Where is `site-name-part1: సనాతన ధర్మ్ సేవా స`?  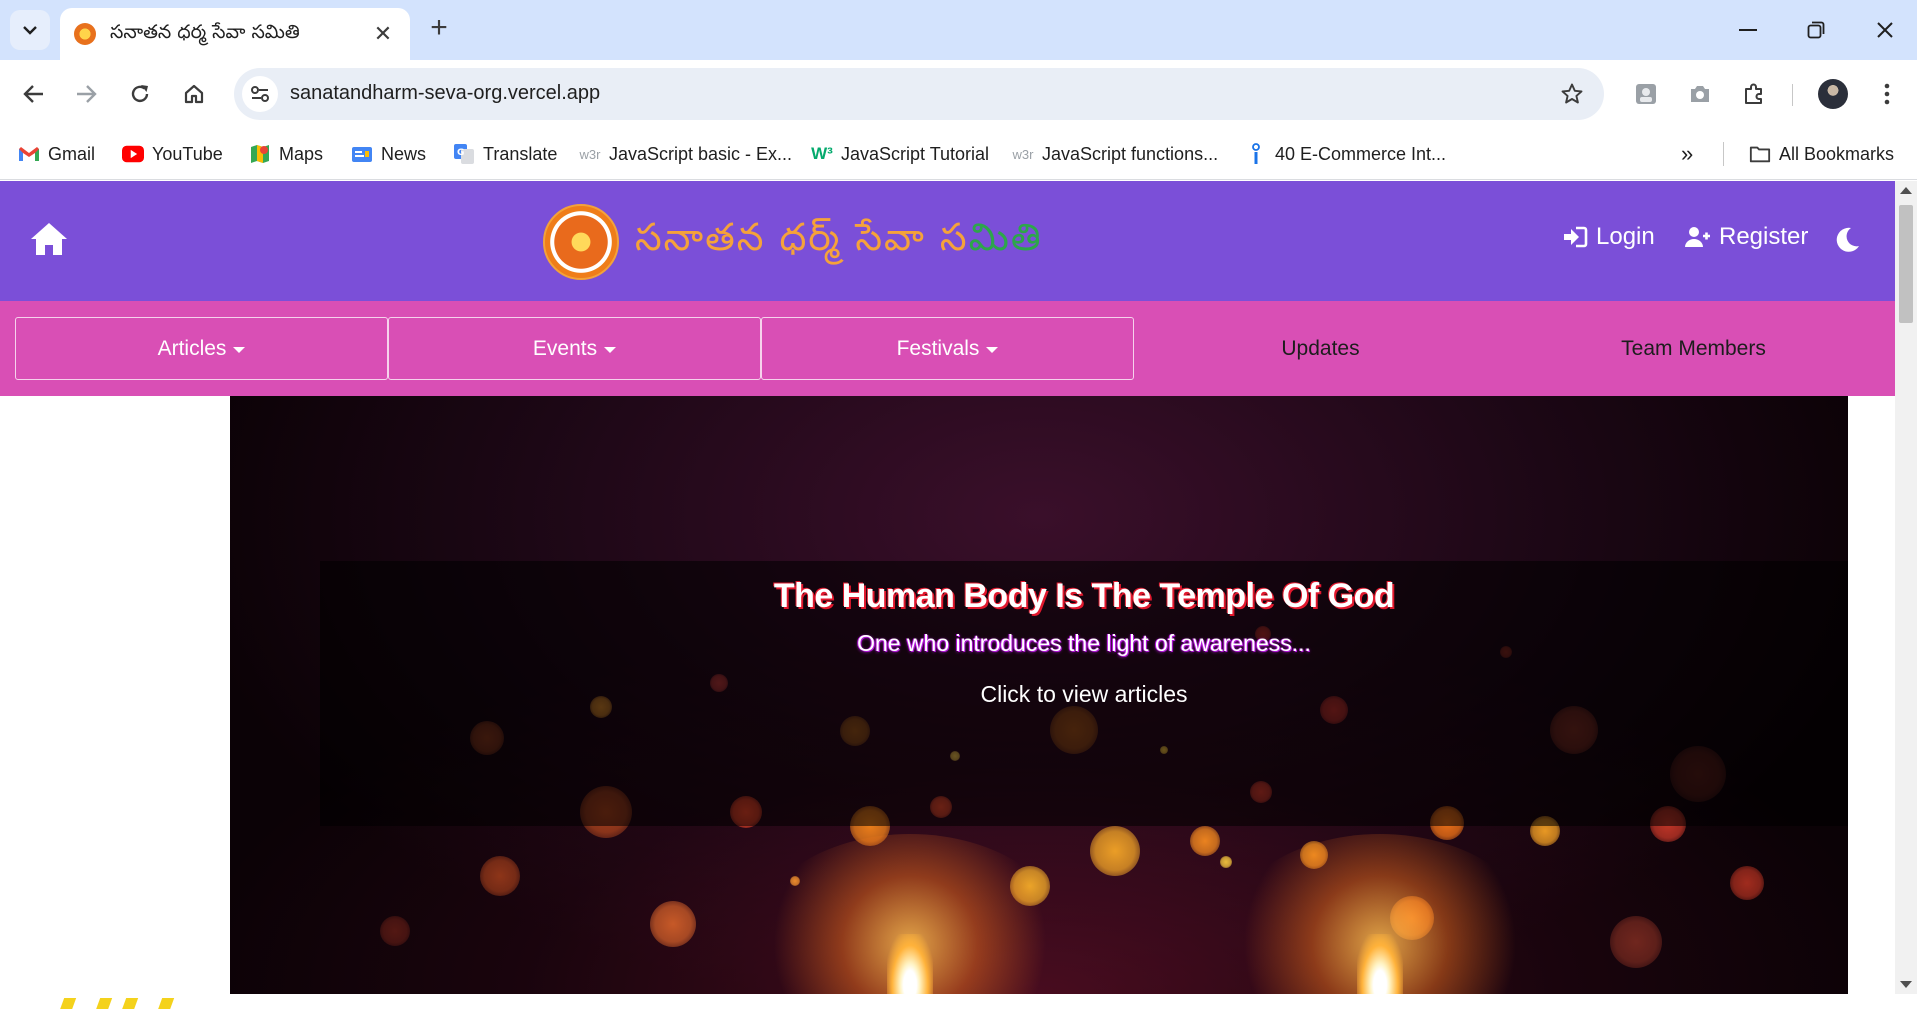 site-name-part1: సనాతన ధర్మ్ సేవా స is located at coordinates (802, 237).